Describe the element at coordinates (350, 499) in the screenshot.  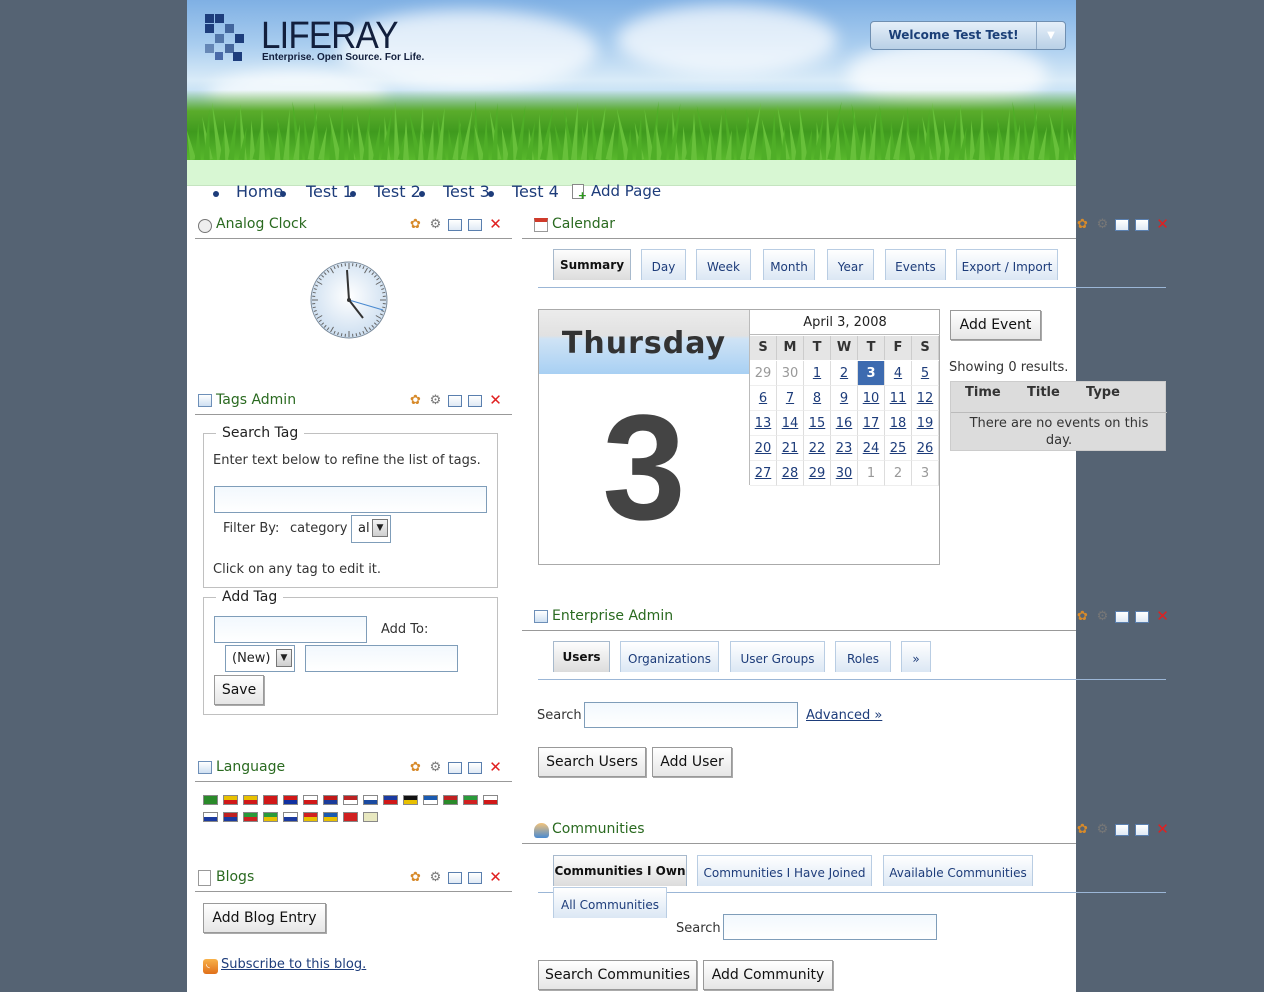
I see `tag-search-input` at that location.